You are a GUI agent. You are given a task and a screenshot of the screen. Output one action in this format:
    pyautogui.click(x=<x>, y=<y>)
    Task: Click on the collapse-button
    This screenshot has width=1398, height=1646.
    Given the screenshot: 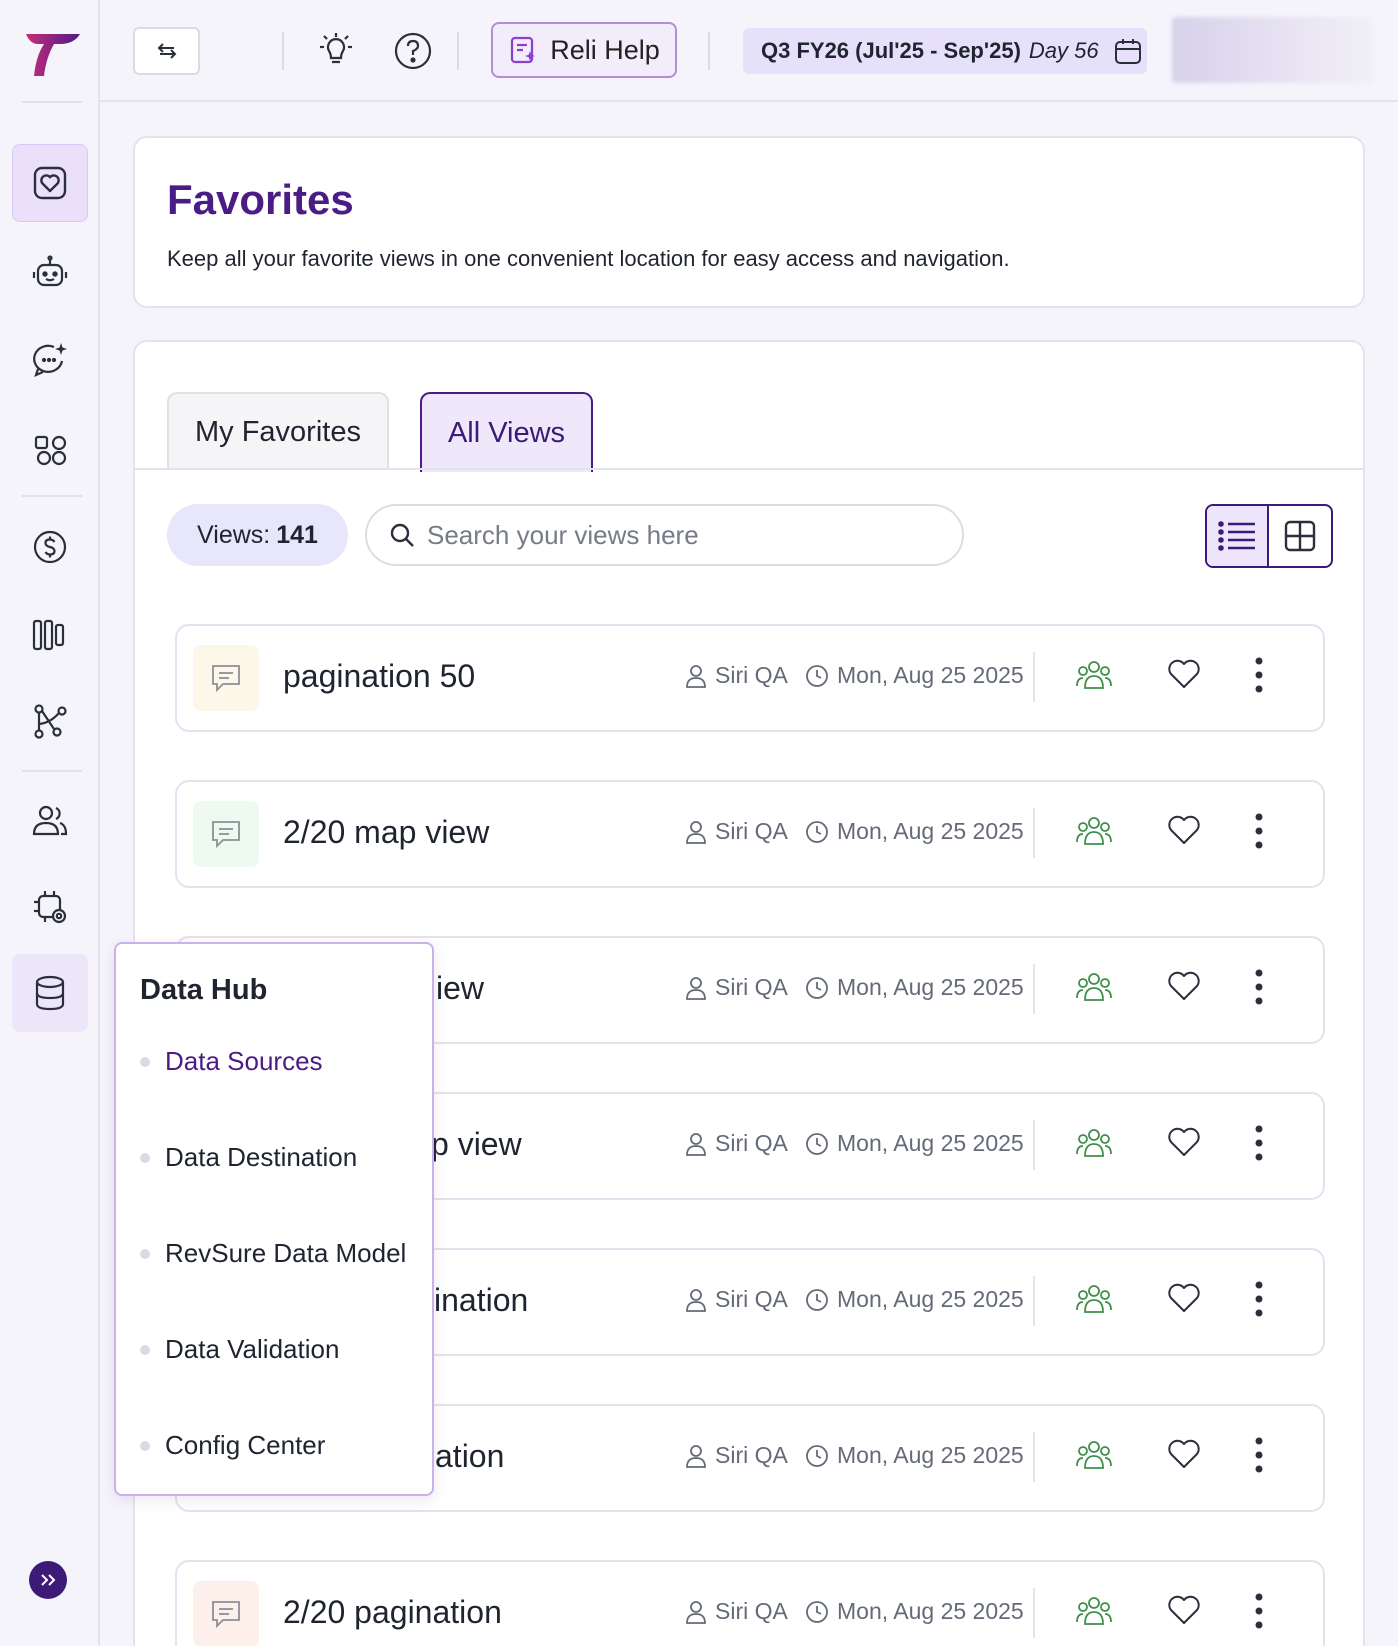 What is the action you would take?
    pyautogui.click(x=166, y=51)
    